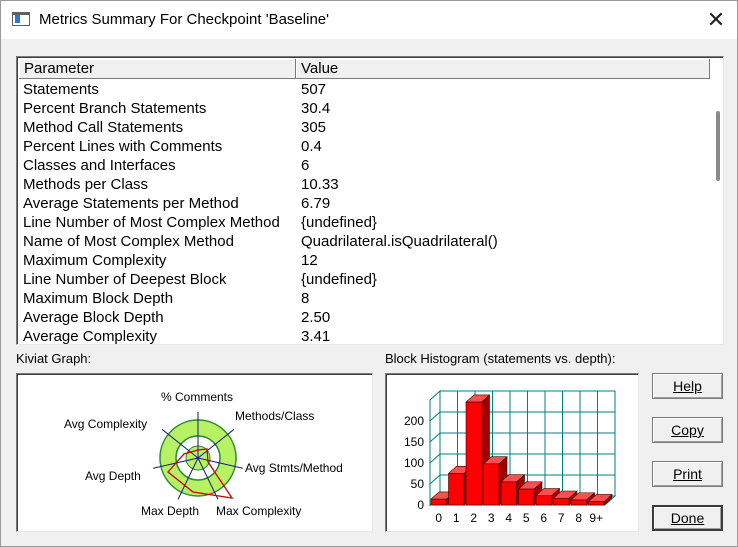  Describe the element at coordinates (500, 358) in the screenshot. I see `histogram-label: Block Histogram (statements vs. depth):` at that location.